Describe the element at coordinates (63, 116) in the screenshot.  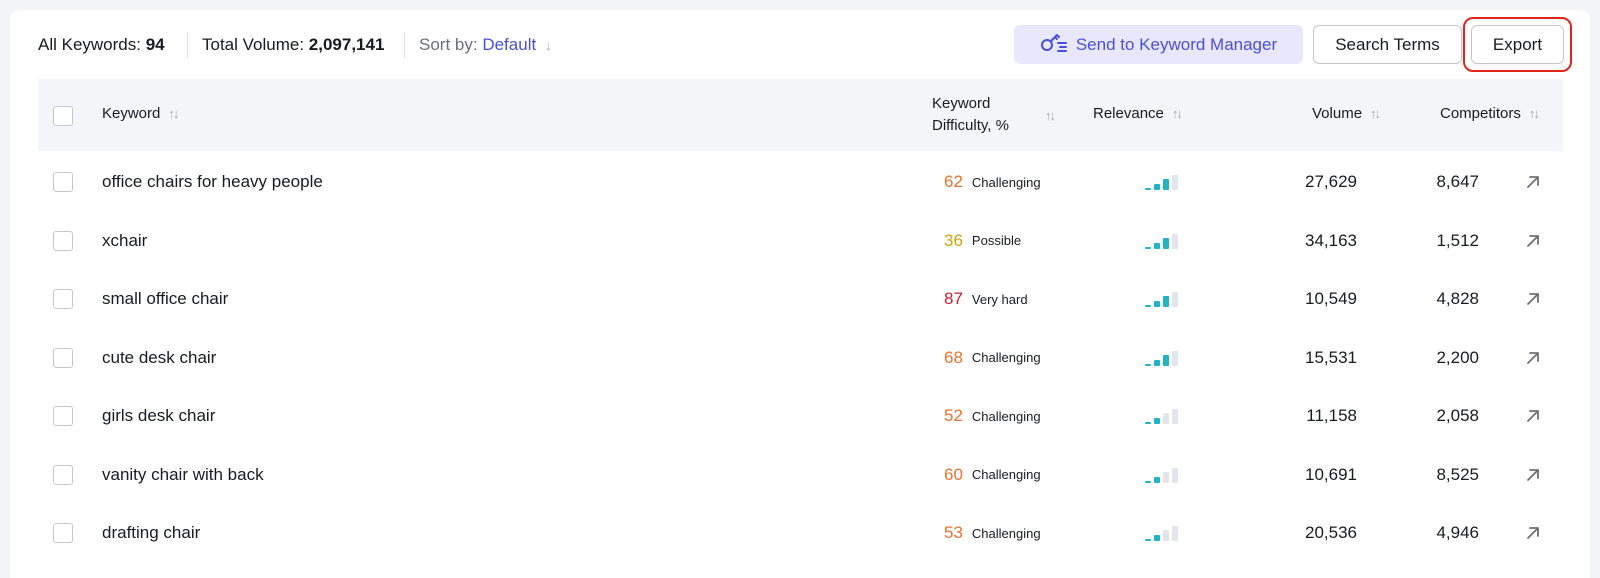
I see `select-all-checkbox` at that location.